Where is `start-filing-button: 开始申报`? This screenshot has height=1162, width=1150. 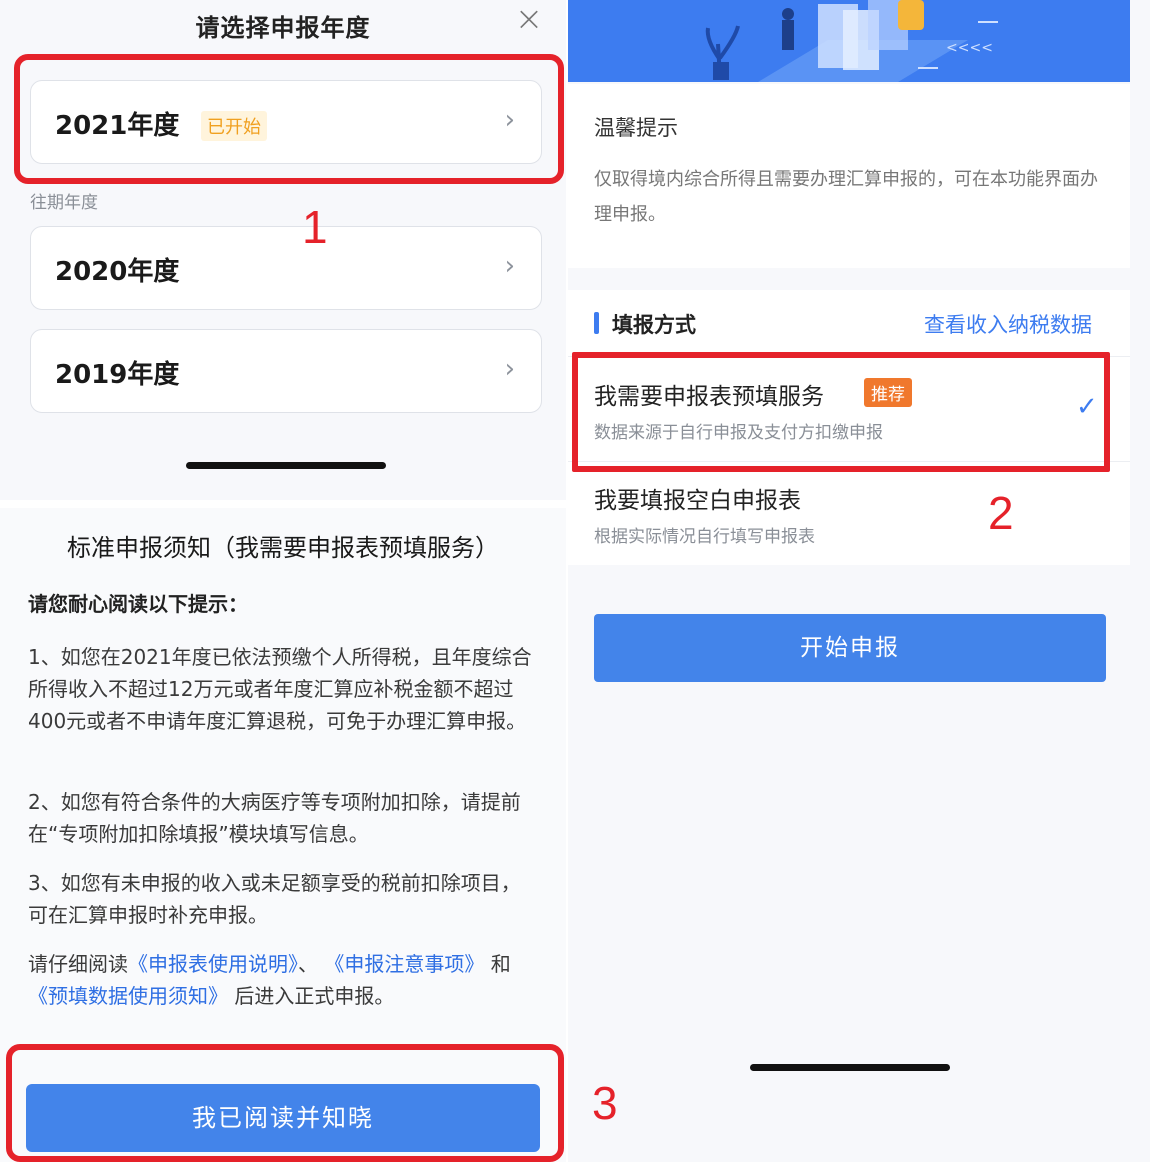
start-filing-button: 开始申报 is located at coordinates (850, 648).